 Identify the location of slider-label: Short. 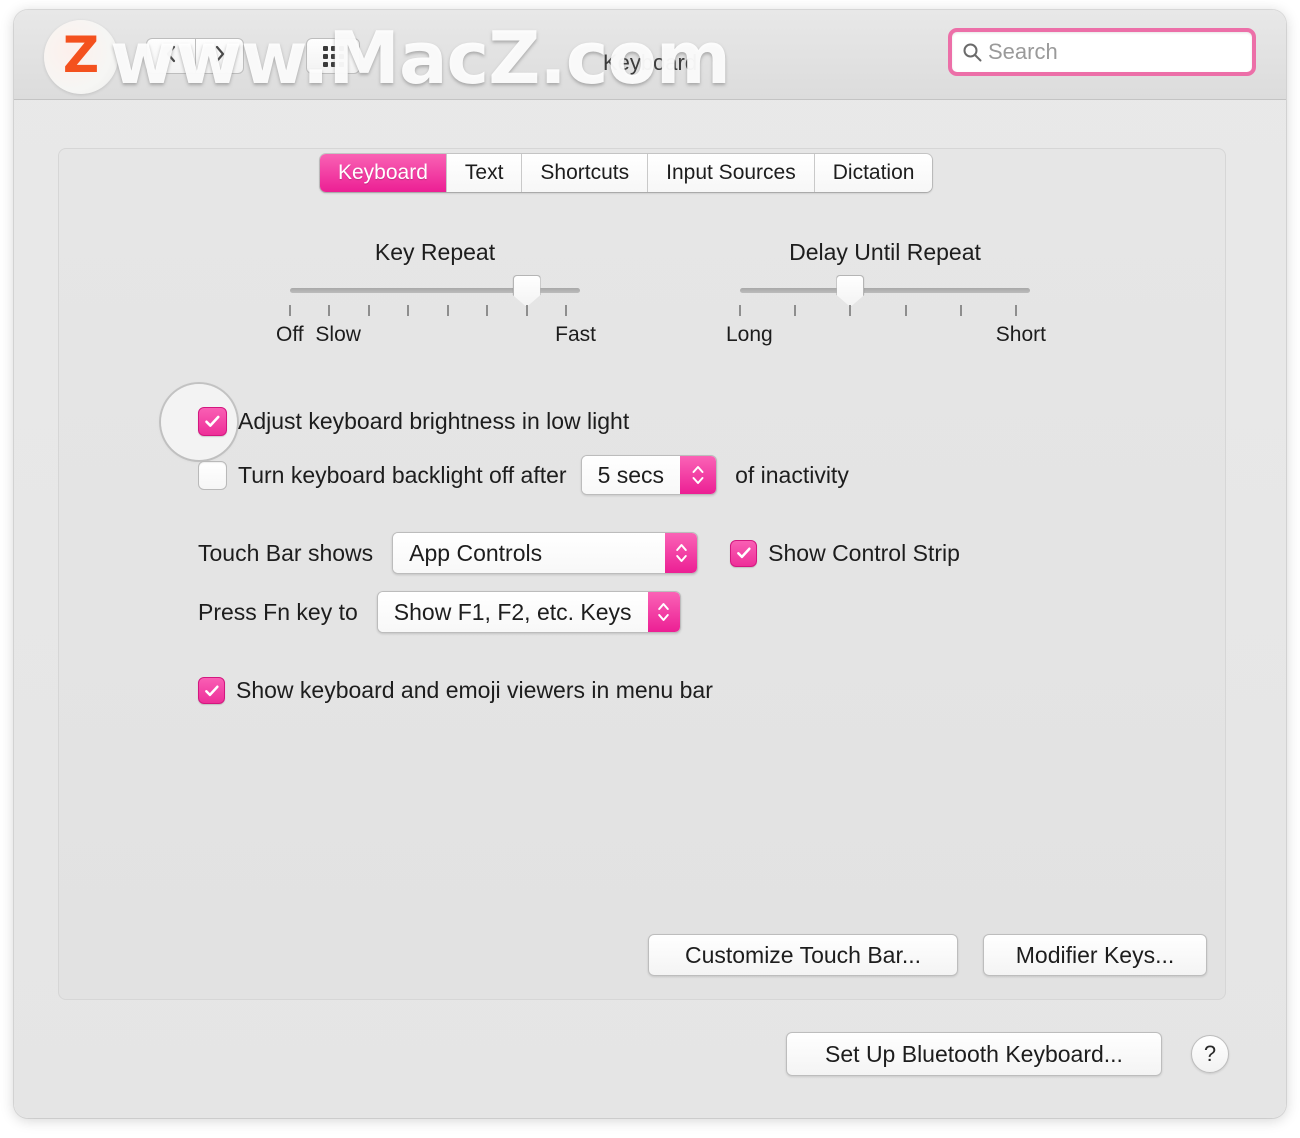
(1020, 334).